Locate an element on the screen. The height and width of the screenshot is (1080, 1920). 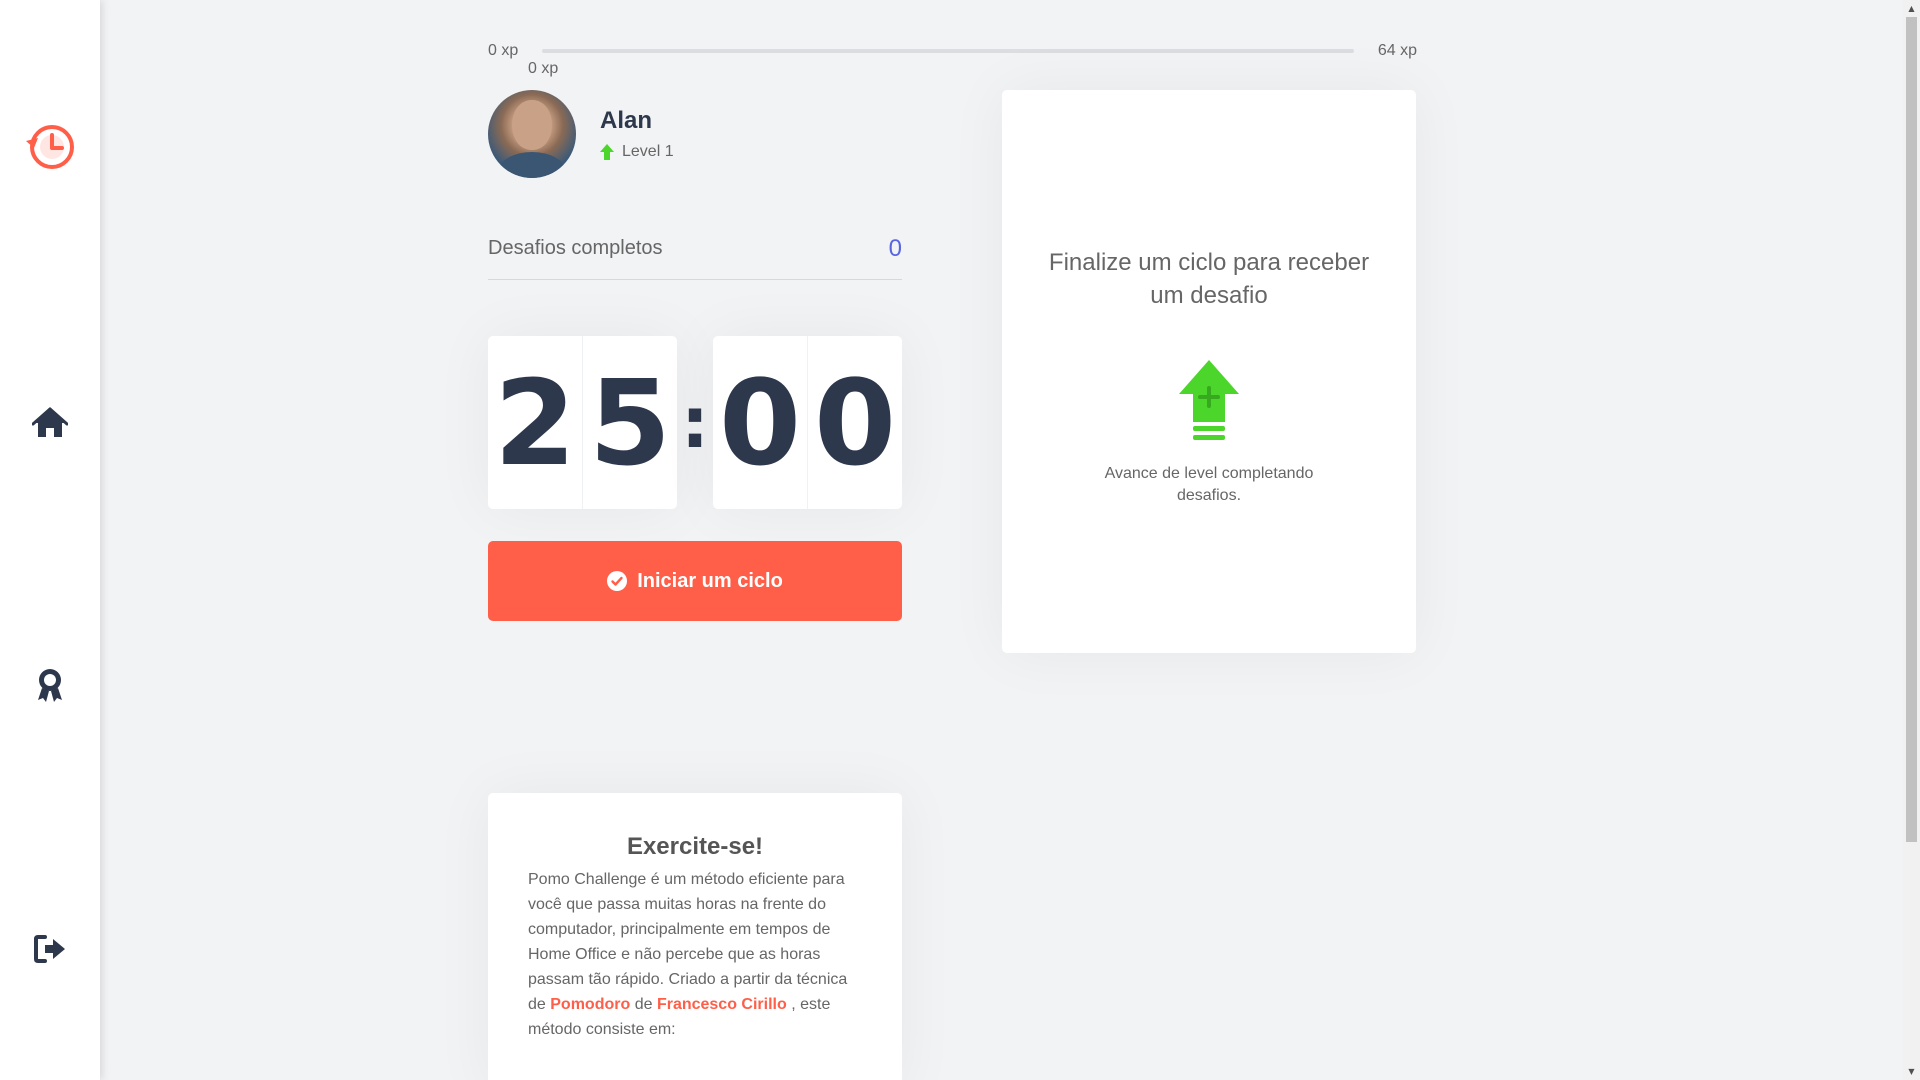
history-clock-icon is located at coordinates (50, 145).